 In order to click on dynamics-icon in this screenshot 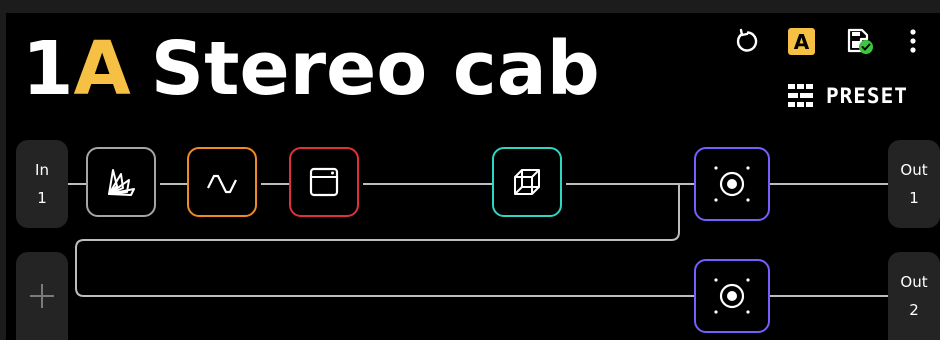, I will do `click(121, 182)`.